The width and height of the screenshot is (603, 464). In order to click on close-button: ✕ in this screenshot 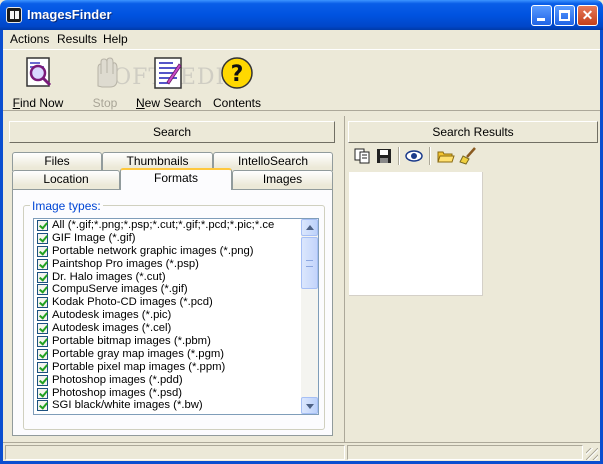, I will do `click(587, 15)`.